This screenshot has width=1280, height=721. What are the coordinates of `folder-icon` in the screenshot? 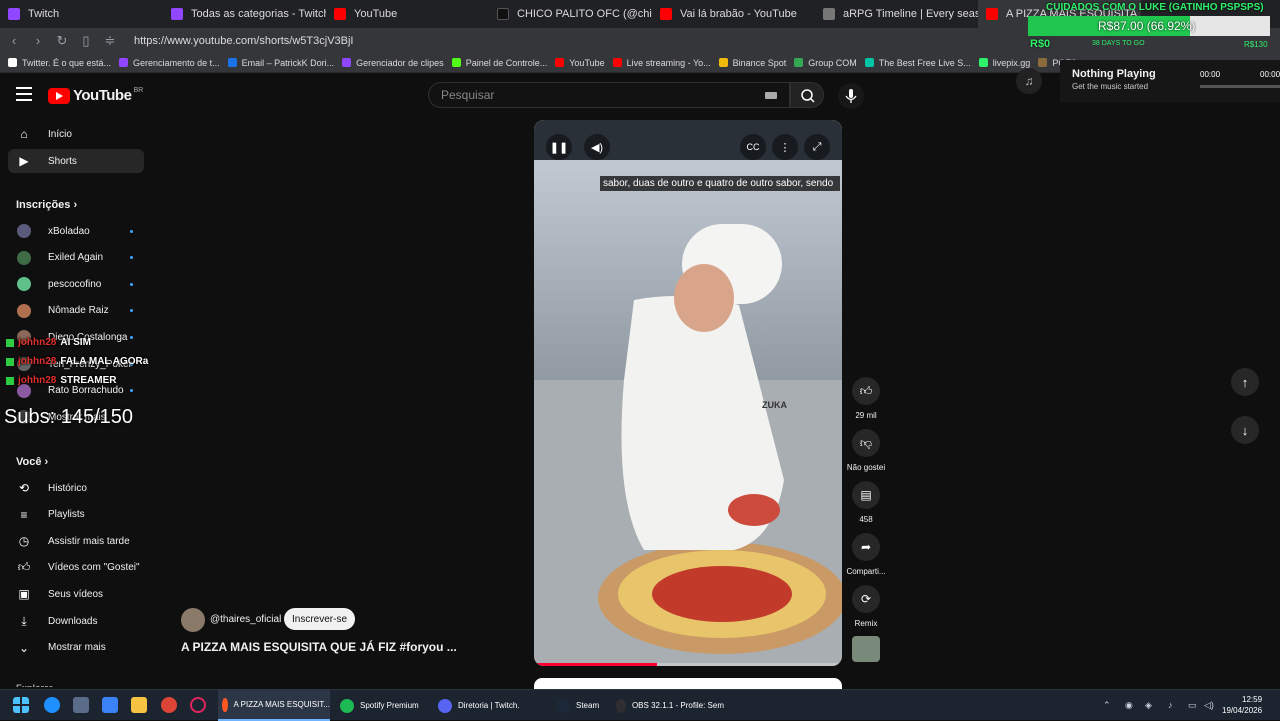 It's located at (139, 705).